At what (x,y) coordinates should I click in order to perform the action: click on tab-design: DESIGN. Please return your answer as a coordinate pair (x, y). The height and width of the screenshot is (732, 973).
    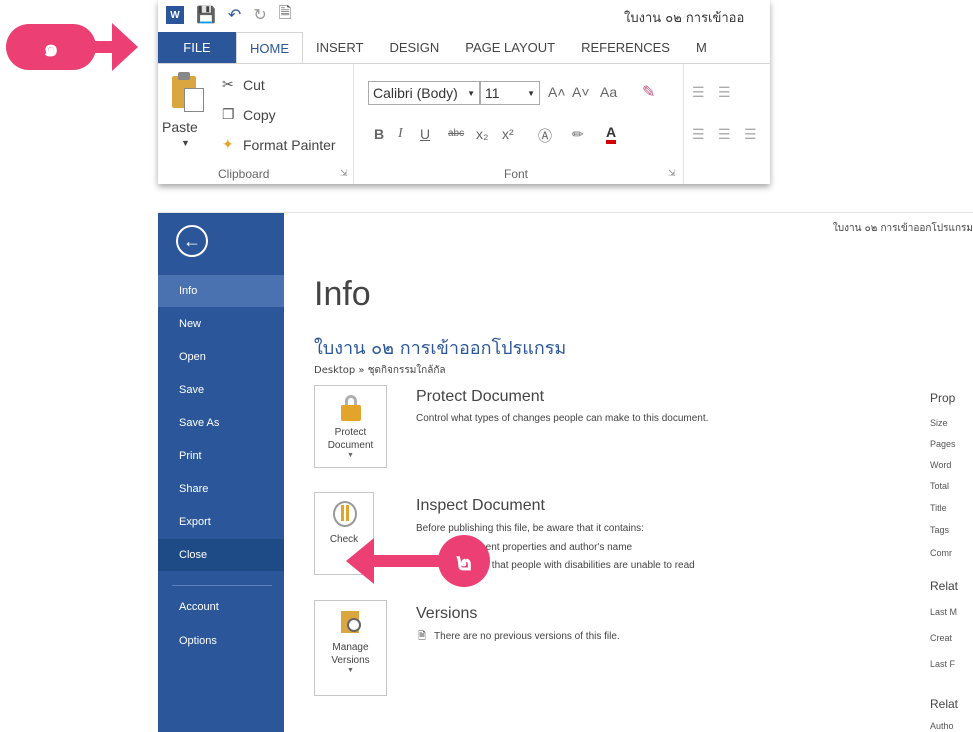
    Looking at the image, I should click on (414, 47).